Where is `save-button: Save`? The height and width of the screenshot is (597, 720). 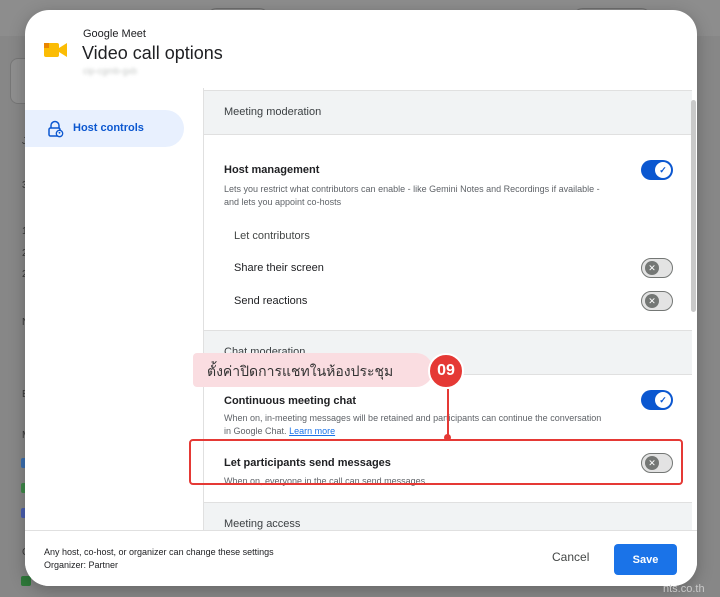 save-button: Save is located at coordinates (645, 559).